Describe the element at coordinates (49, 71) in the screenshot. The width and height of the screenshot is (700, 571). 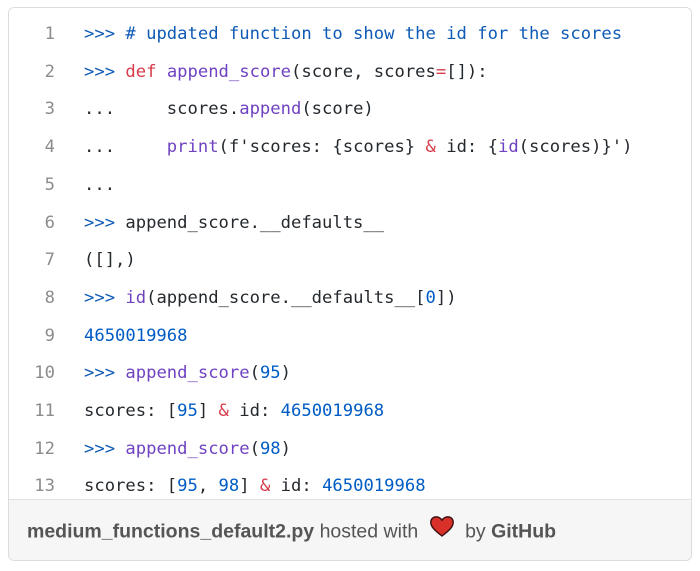
I see `line-number: 2` at that location.